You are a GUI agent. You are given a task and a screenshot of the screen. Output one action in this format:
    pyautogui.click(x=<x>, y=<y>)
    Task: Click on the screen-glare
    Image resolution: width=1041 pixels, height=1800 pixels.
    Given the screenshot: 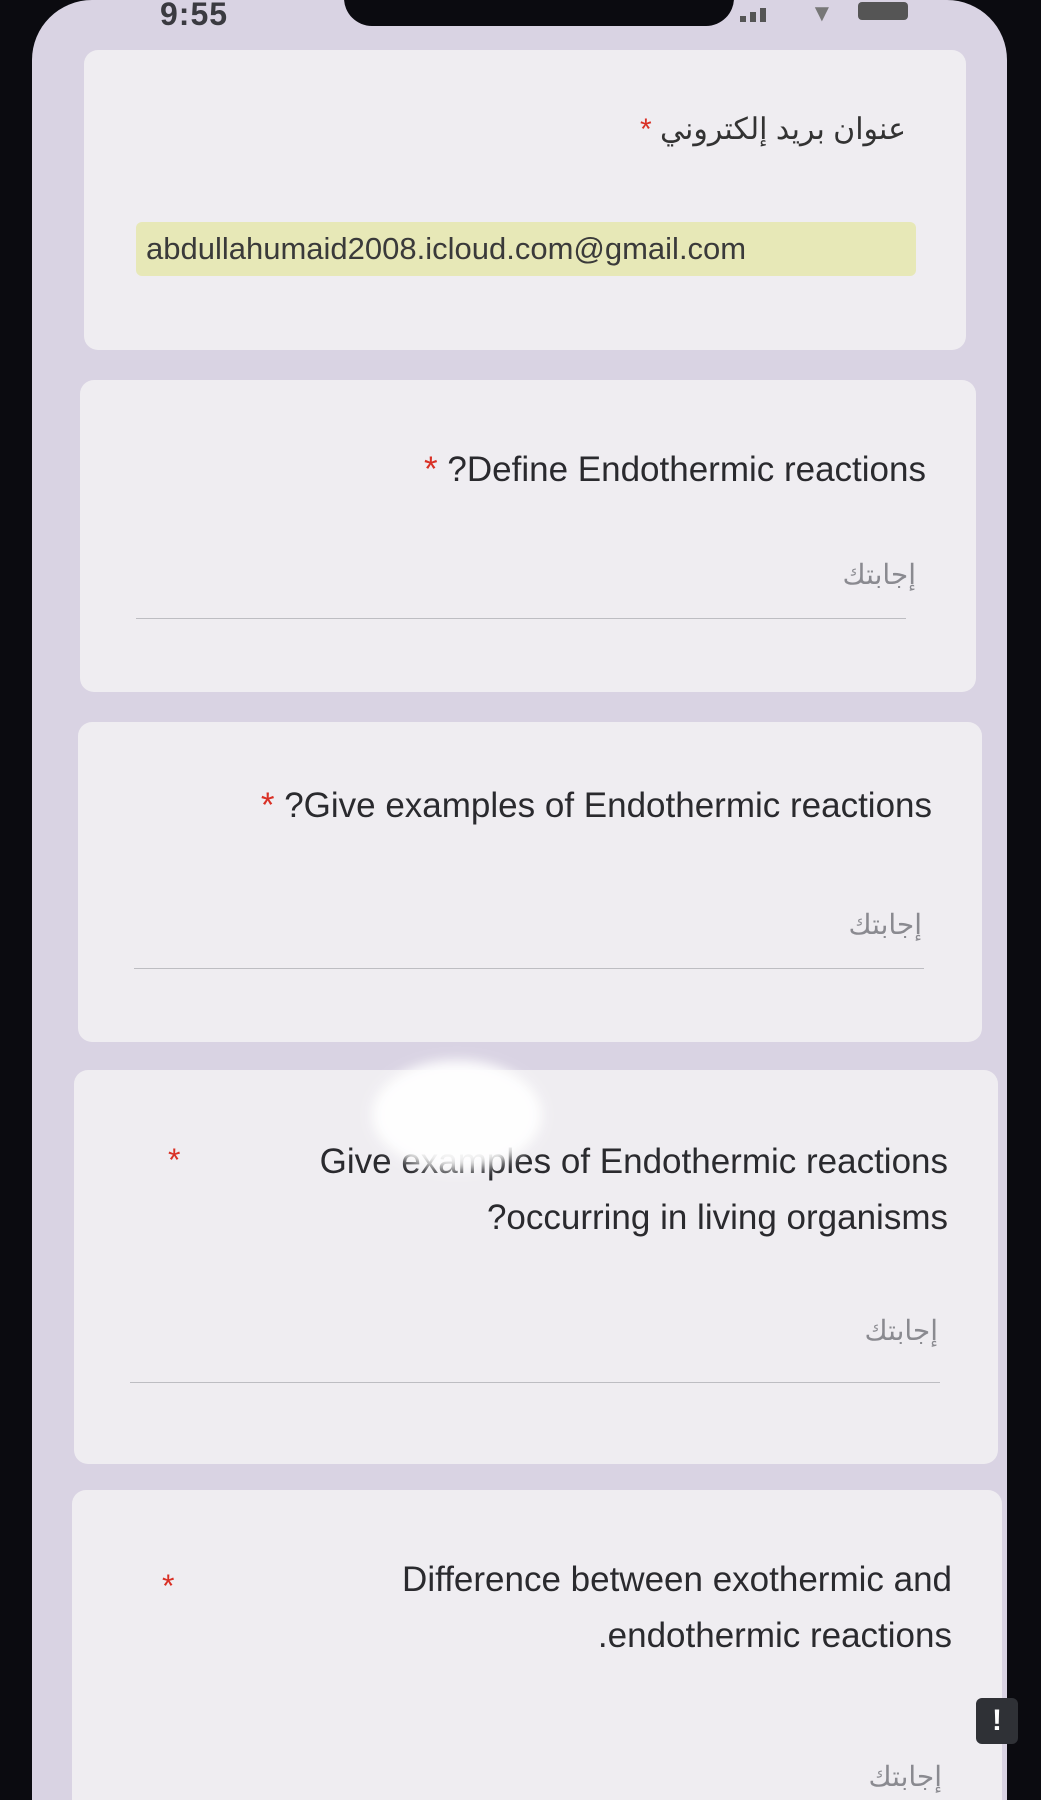 What is the action you would take?
    pyautogui.click(x=457, y=1115)
    